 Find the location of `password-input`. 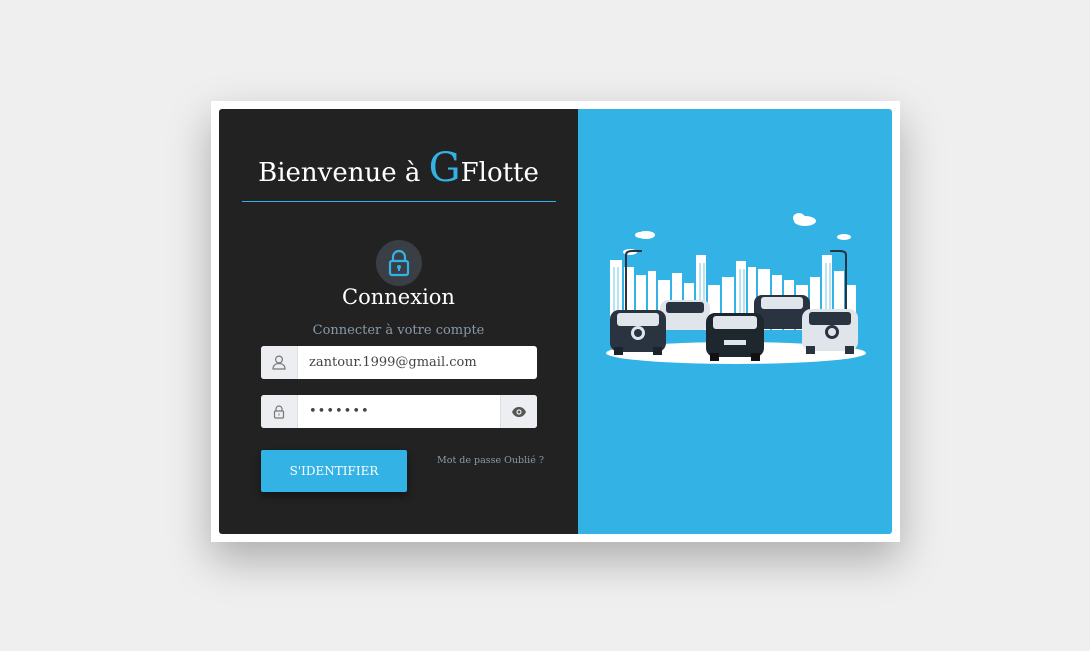

password-input is located at coordinates (399, 411).